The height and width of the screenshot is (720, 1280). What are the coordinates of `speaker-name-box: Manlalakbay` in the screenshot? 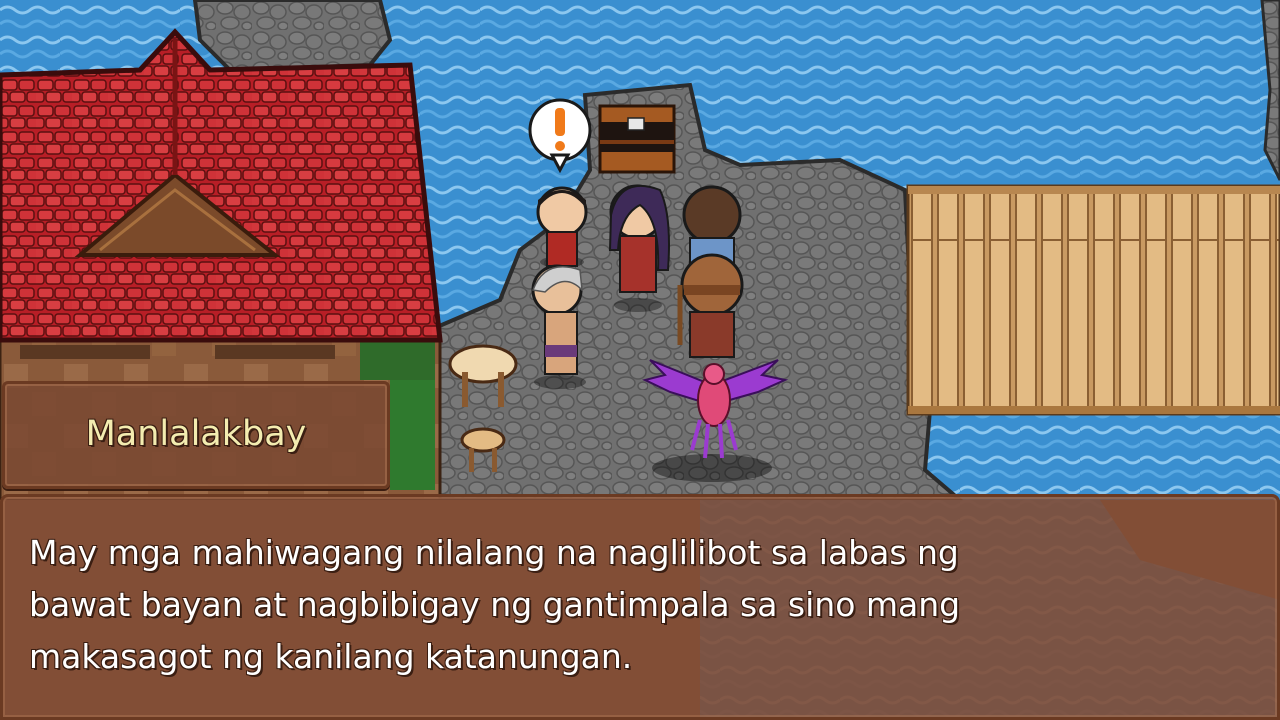 It's located at (196, 435).